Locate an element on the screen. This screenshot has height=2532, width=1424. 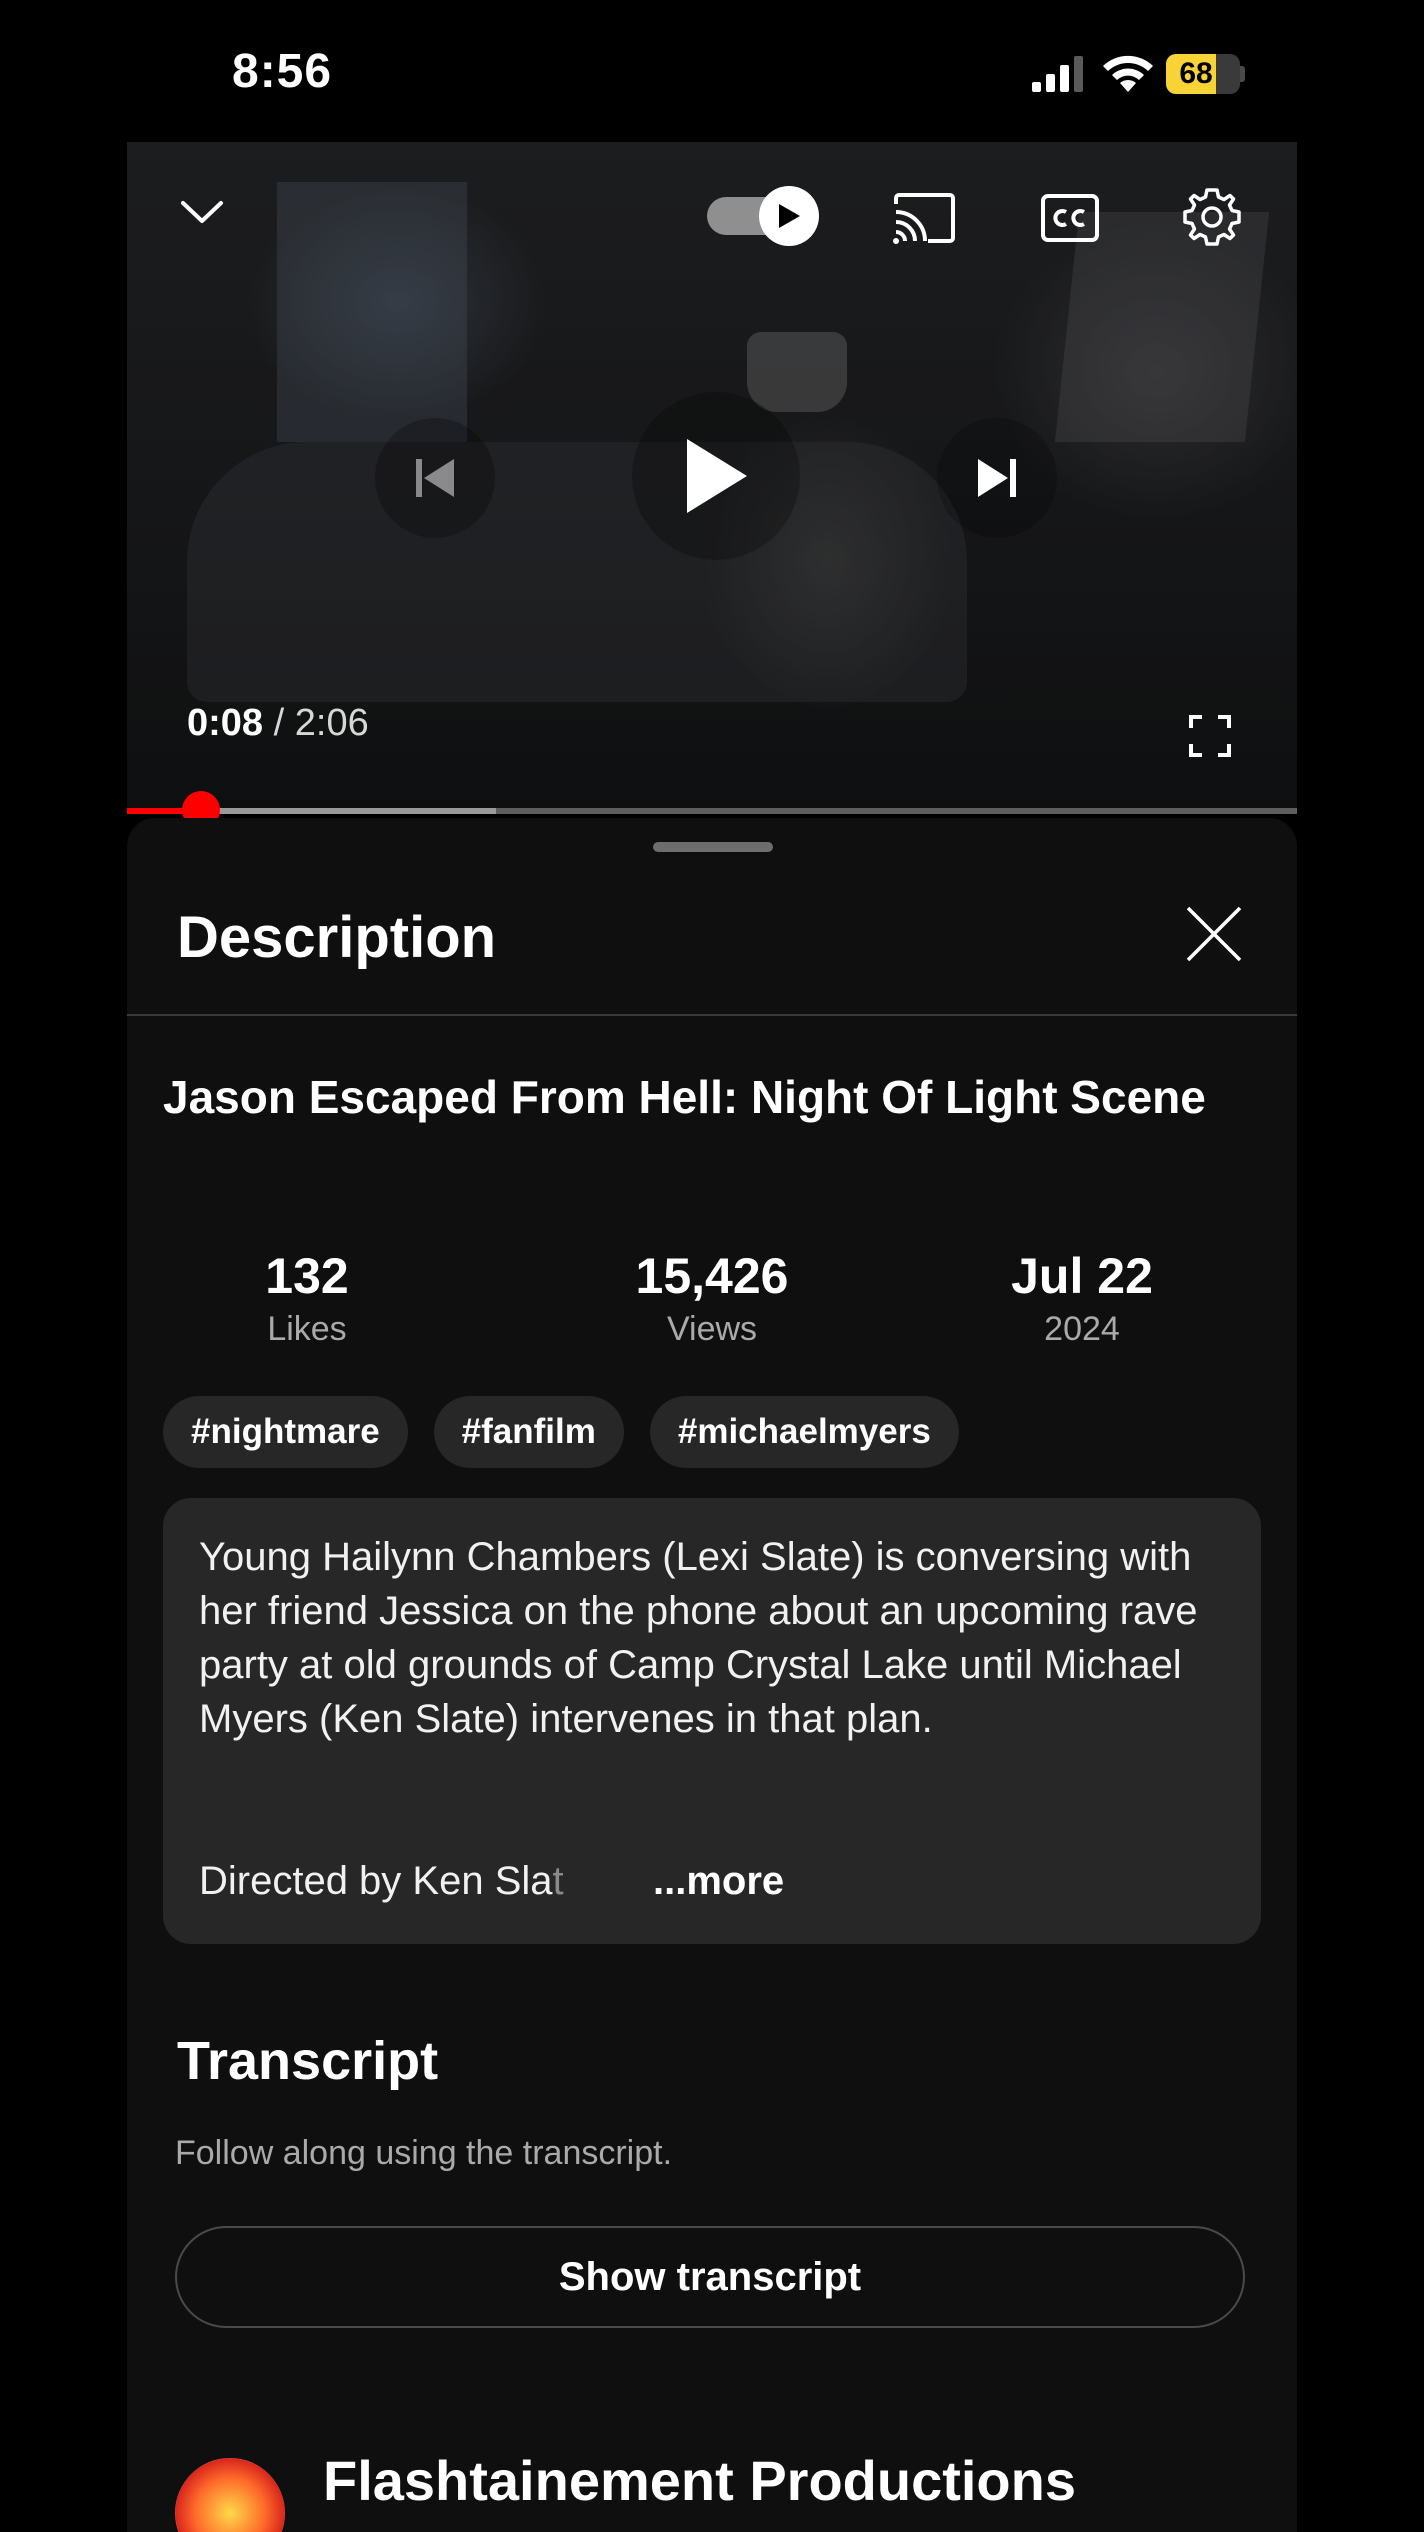
stat-likes: 132 Likes is located at coordinates (307, 1299).